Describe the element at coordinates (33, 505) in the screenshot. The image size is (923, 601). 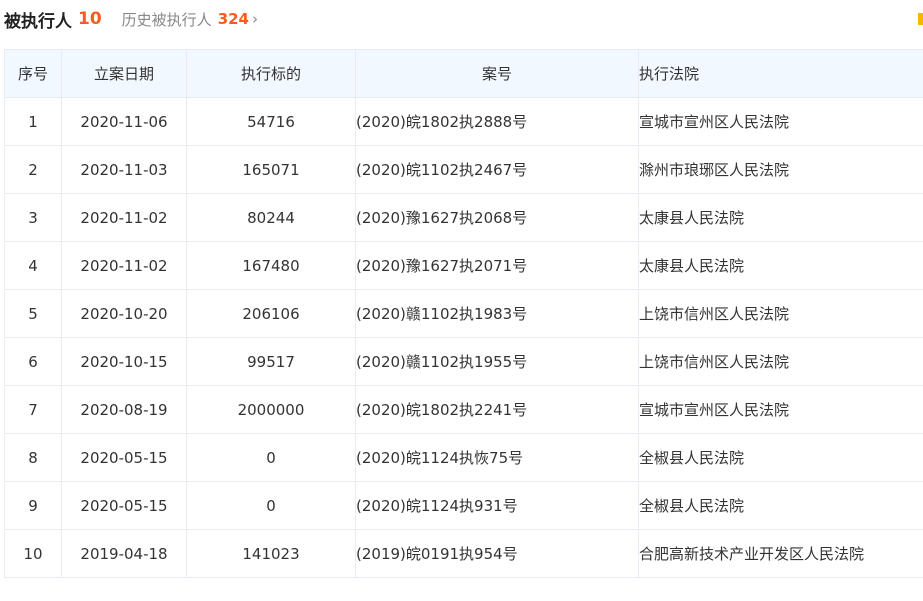
I see `row-number: 9` at that location.